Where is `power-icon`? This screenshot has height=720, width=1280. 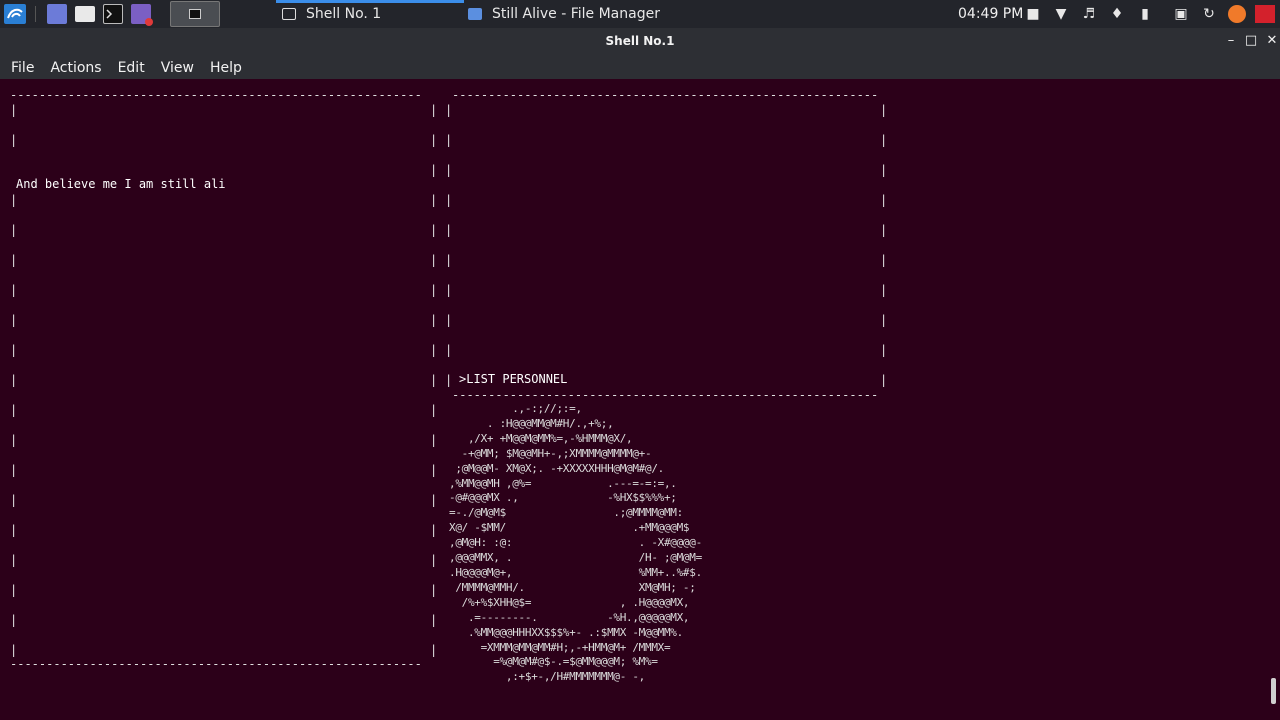 power-icon is located at coordinates (1265, 14).